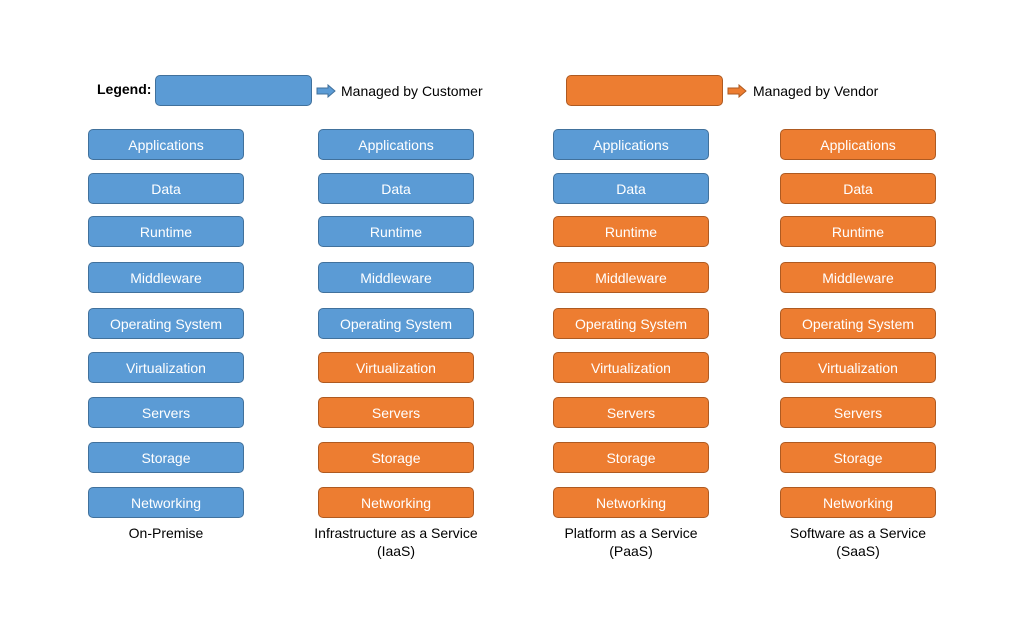 This screenshot has width=1024, height=643. Describe the element at coordinates (631, 542) in the screenshot. I see `column-caption: Platform as a Service (PaaS)` at that location.